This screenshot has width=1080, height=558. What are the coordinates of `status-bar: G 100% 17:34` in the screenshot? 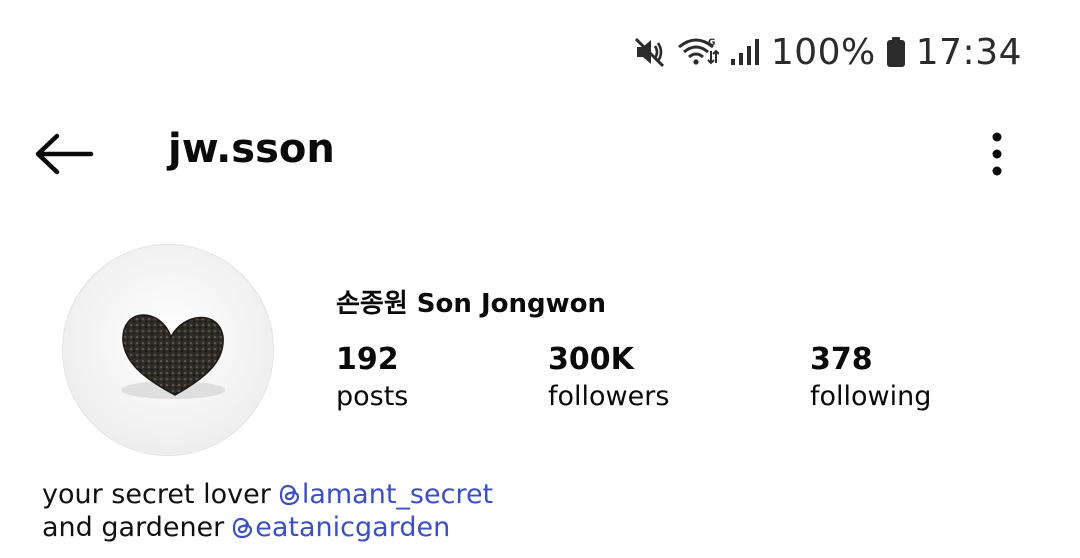 It's located at (827, 52).